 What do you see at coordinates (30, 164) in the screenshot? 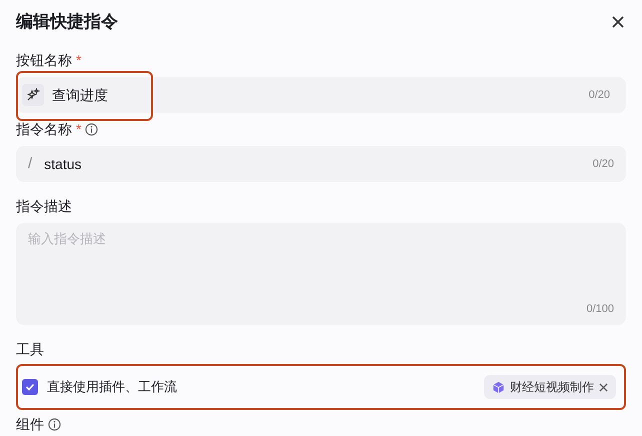
I see `slash-prefix: /` at bounding box center [30, 164].